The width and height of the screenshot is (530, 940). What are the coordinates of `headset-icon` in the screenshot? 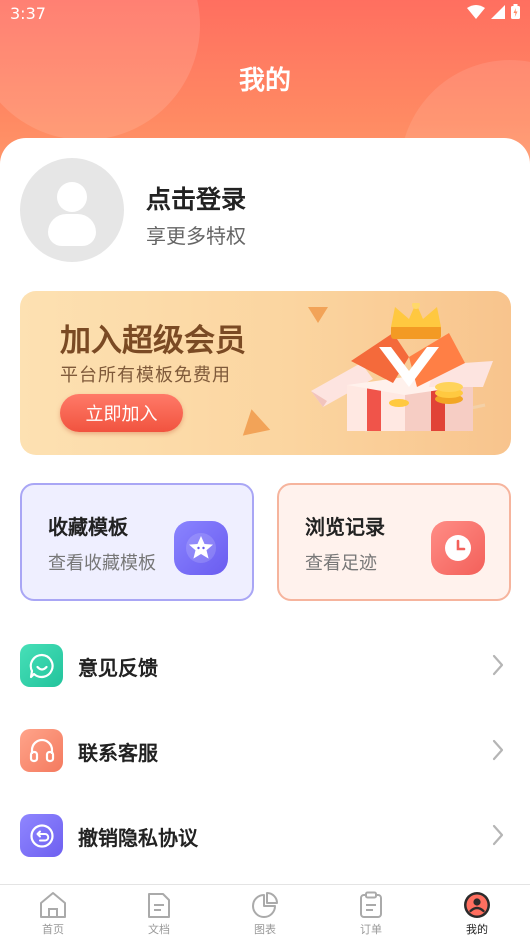 It's located at (41, 750).